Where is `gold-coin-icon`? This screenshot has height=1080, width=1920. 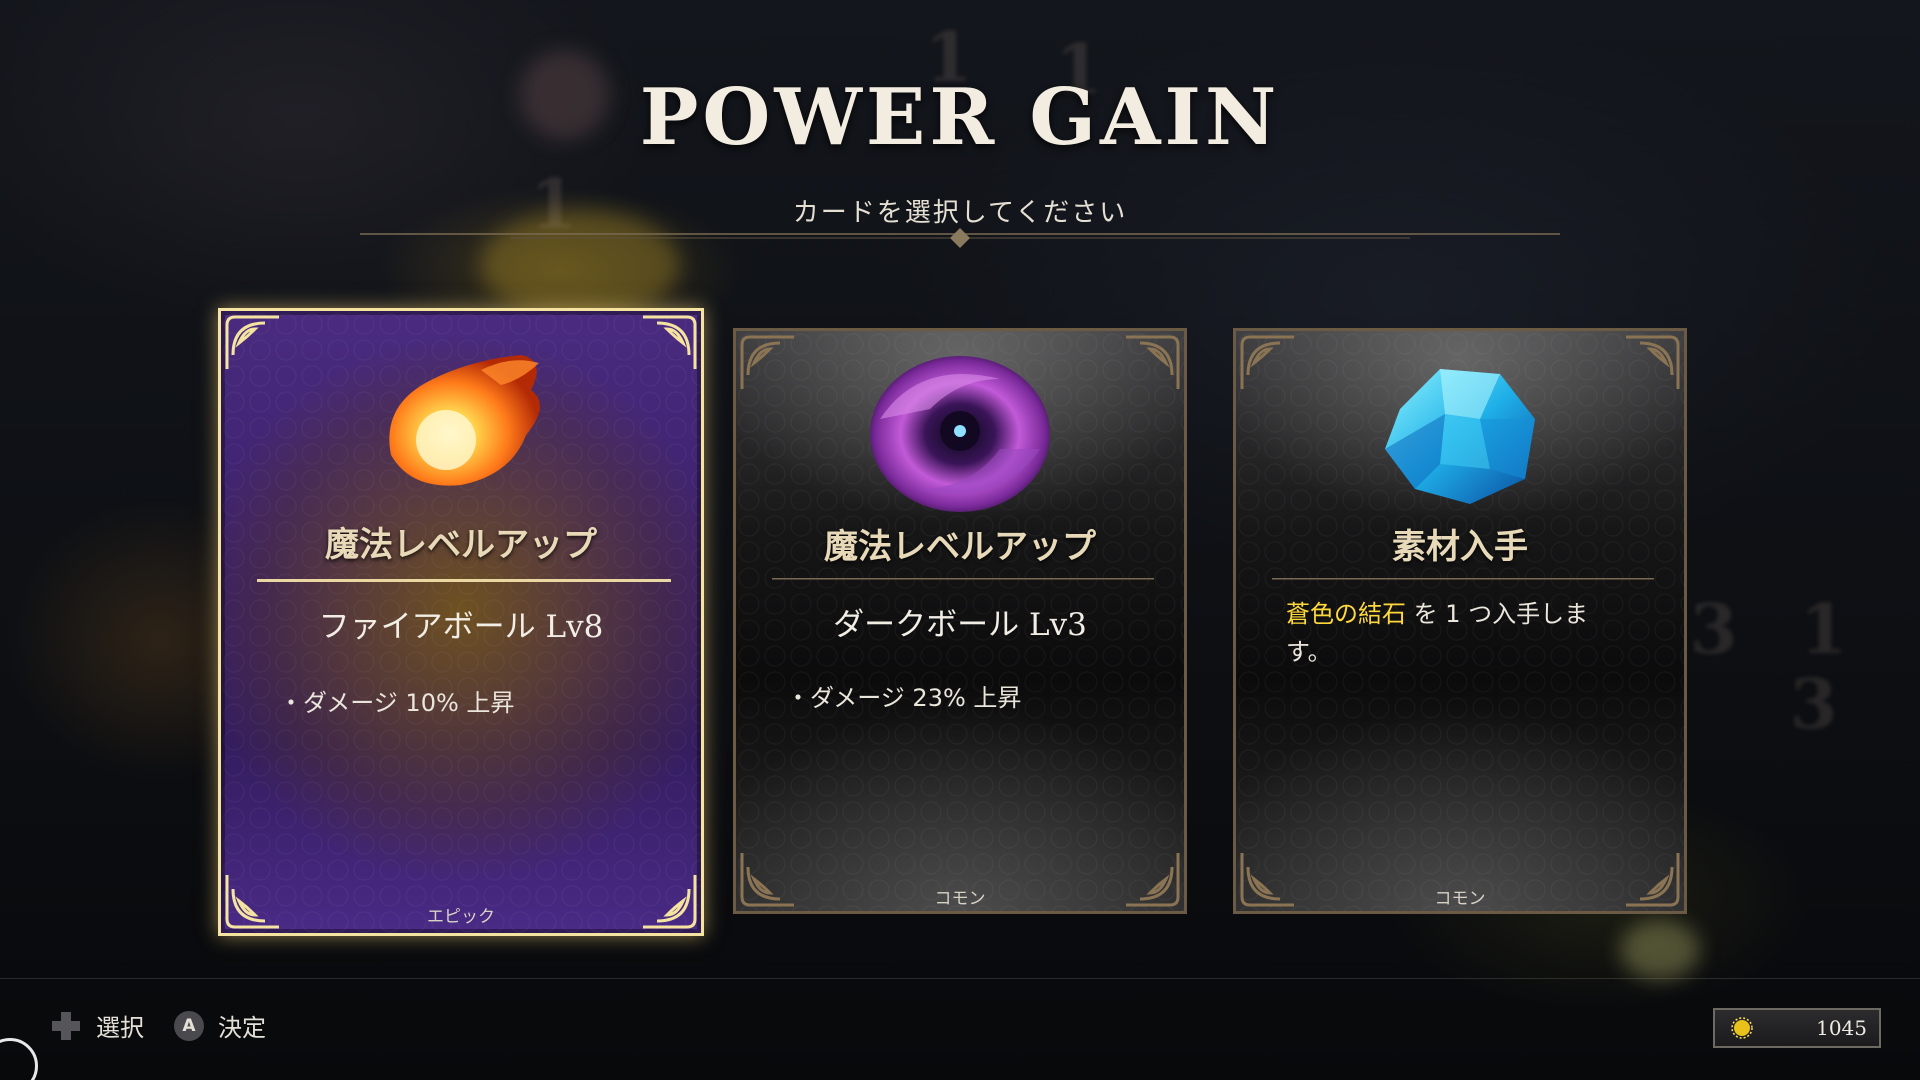
gold-coin-icon is located at coordinates (1742, 1028).